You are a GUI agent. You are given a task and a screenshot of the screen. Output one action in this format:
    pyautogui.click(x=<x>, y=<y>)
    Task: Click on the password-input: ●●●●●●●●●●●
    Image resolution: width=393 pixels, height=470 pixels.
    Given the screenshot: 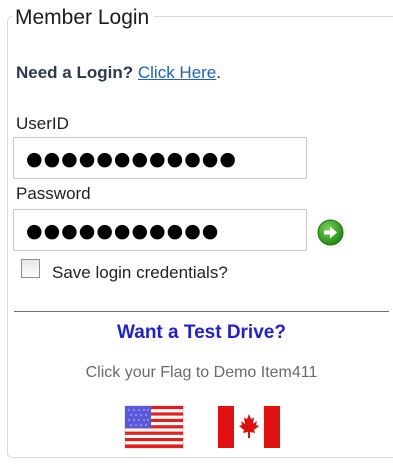 What is the action you would take?
    pyautogui.click(x=160, y=230)
    